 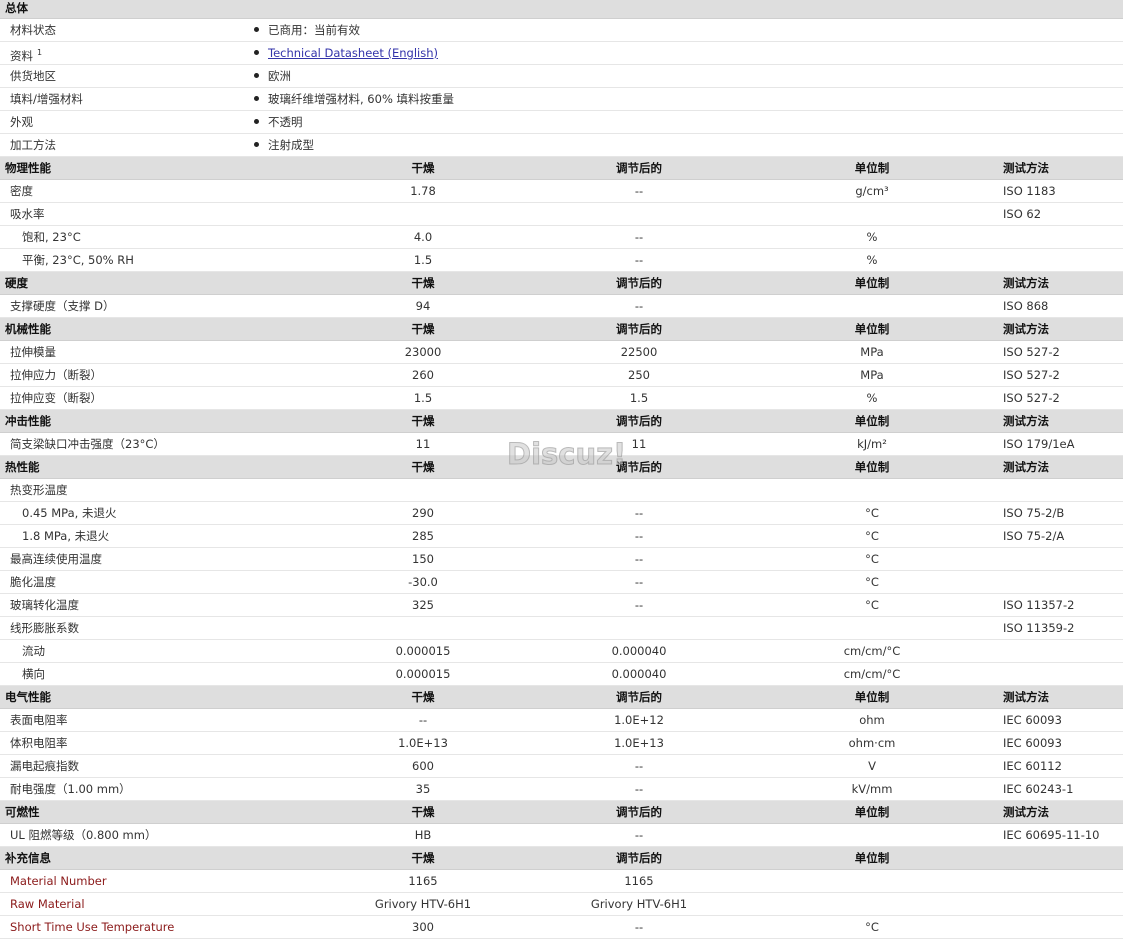 I want to click on general-row: 材料状态 已商用：当前有效, so click(x=561, y=30).